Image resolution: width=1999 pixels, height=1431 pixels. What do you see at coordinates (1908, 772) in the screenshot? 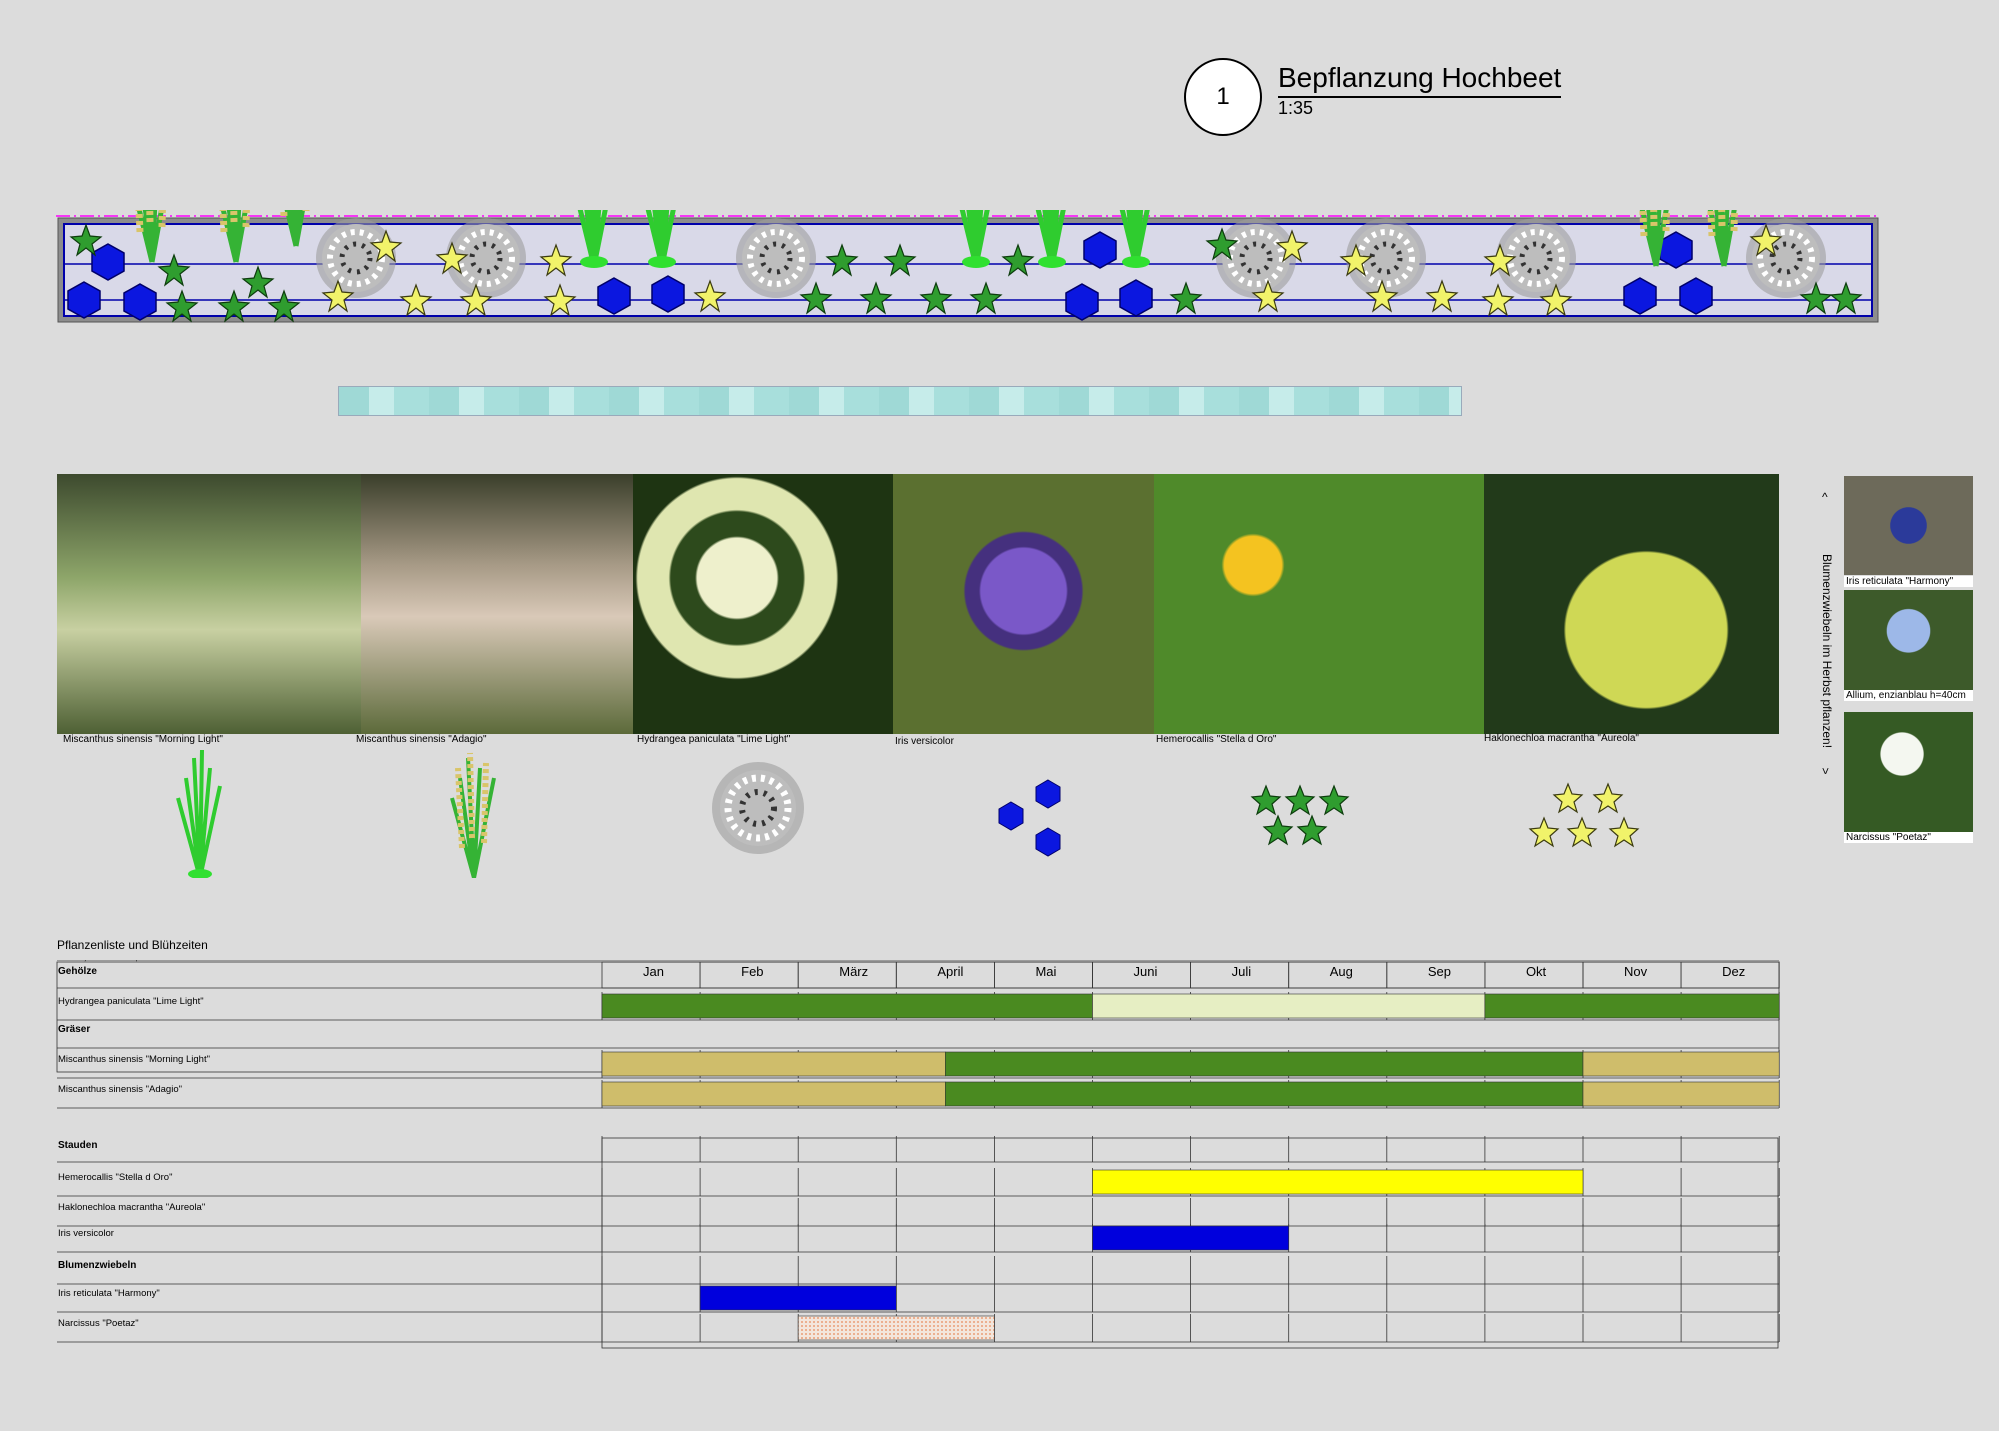
I see `photo-narcissus` at bounding box center [1908, 772].